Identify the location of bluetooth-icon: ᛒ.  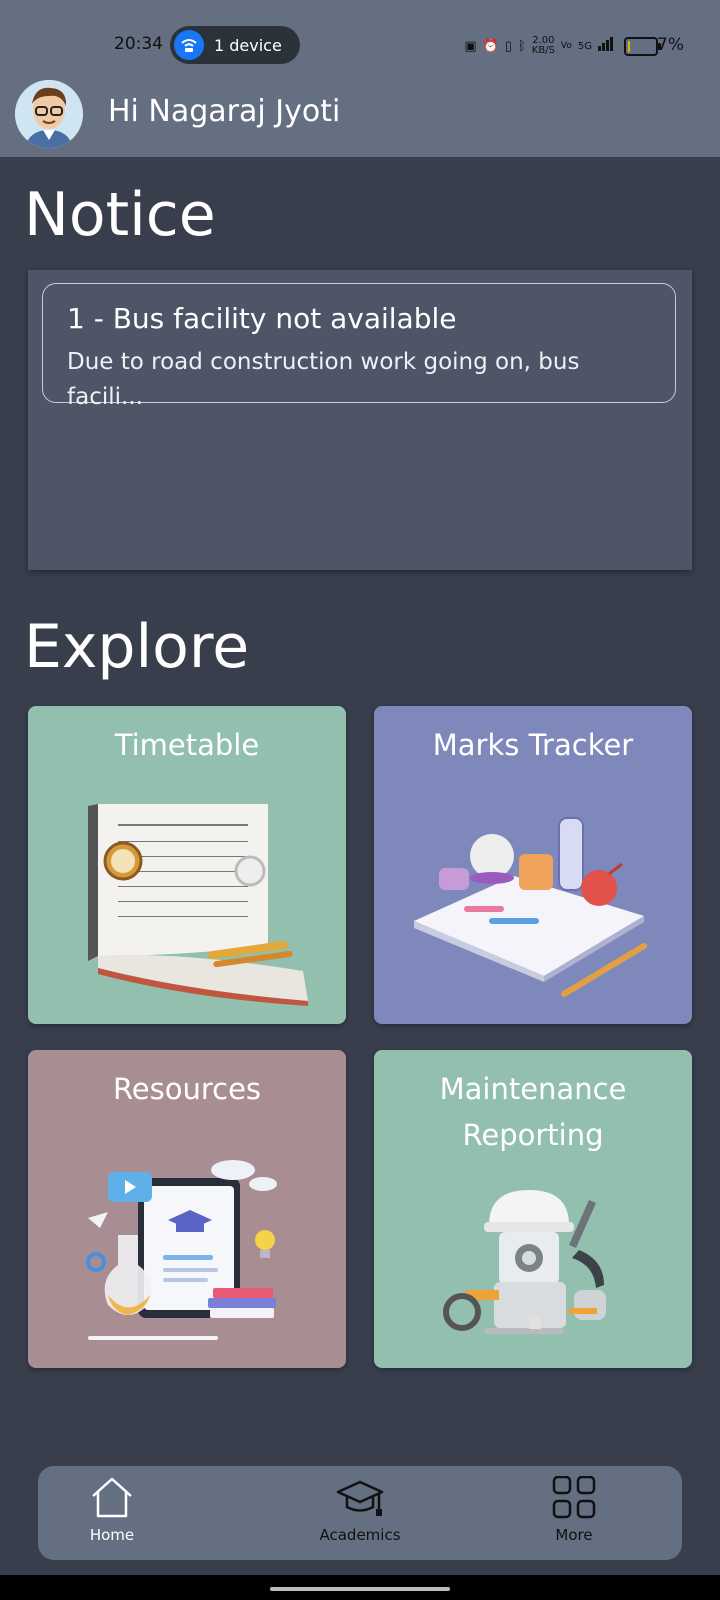
(521, 46).